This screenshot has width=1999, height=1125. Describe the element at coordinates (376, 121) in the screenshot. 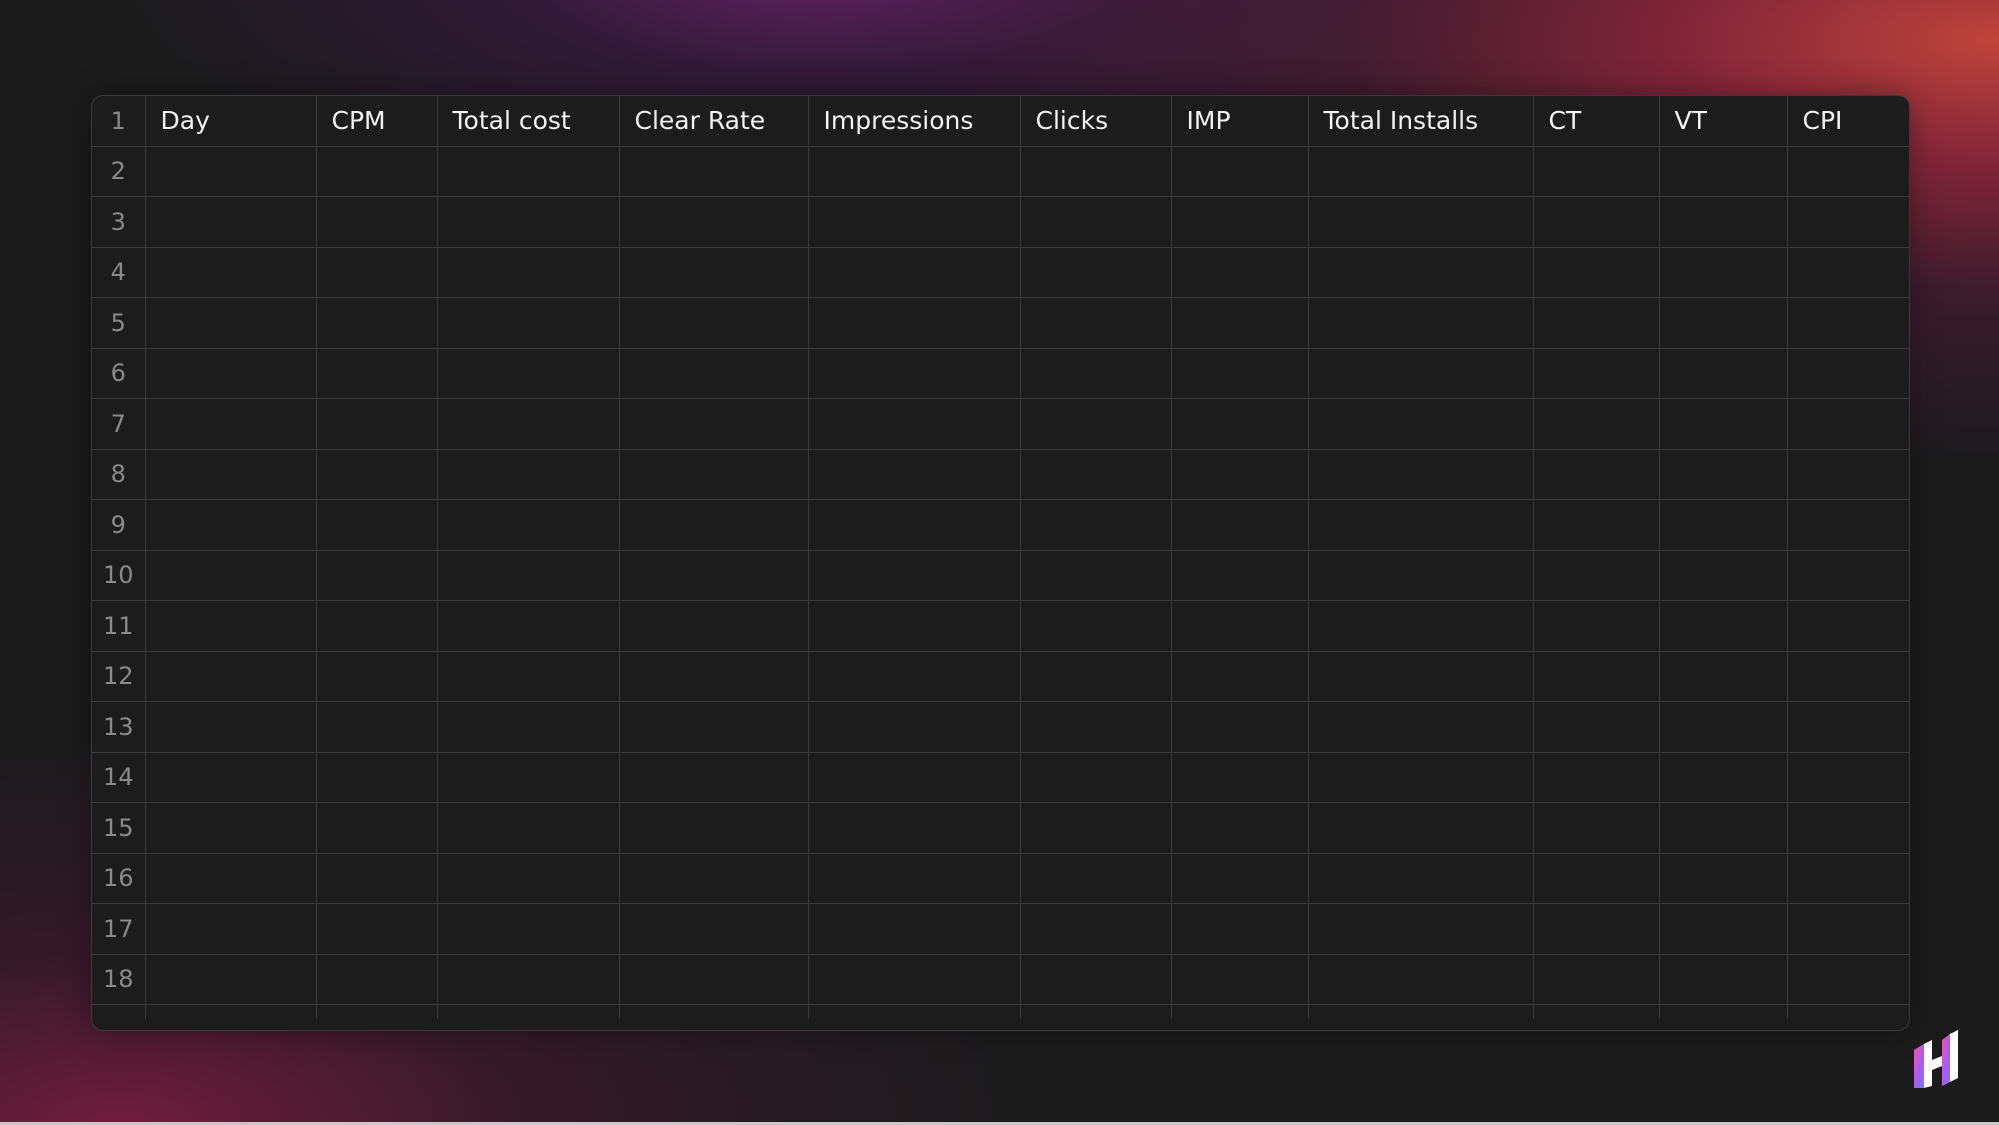

I see `column-header: CPM` at that location.